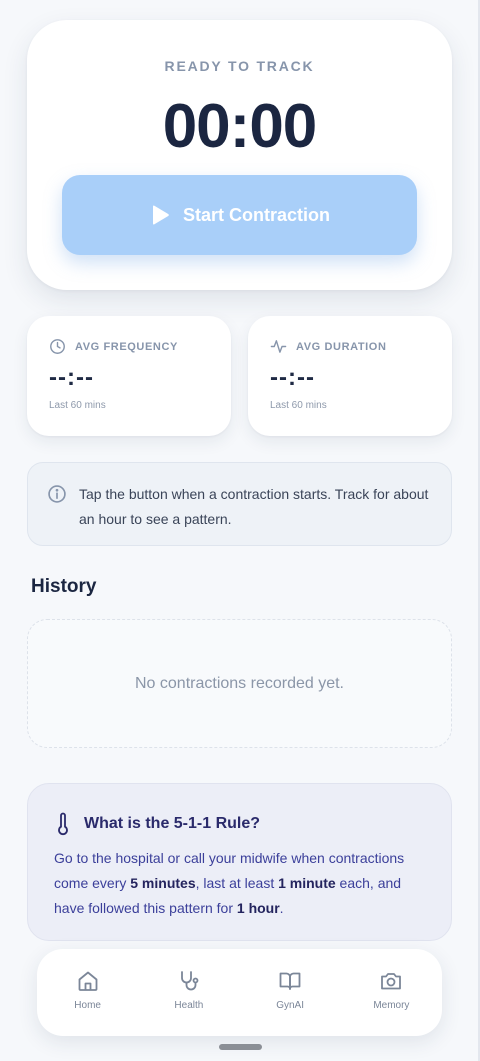  Describe the element at coordinates (88, 981) in the screenshot. I see `home-icon` at that location.